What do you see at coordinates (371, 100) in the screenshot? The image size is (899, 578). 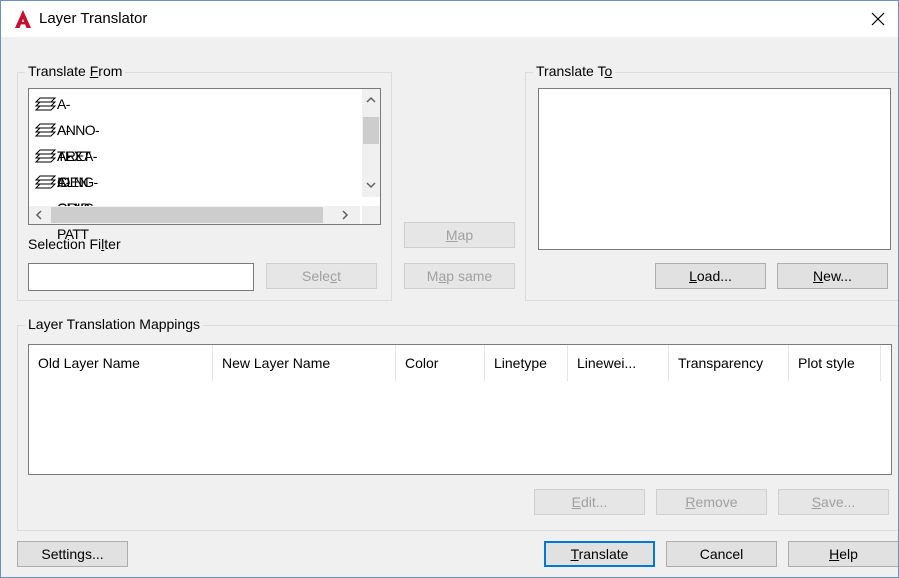 I see `scroll-up-icon` at bounding box center [371, 100].